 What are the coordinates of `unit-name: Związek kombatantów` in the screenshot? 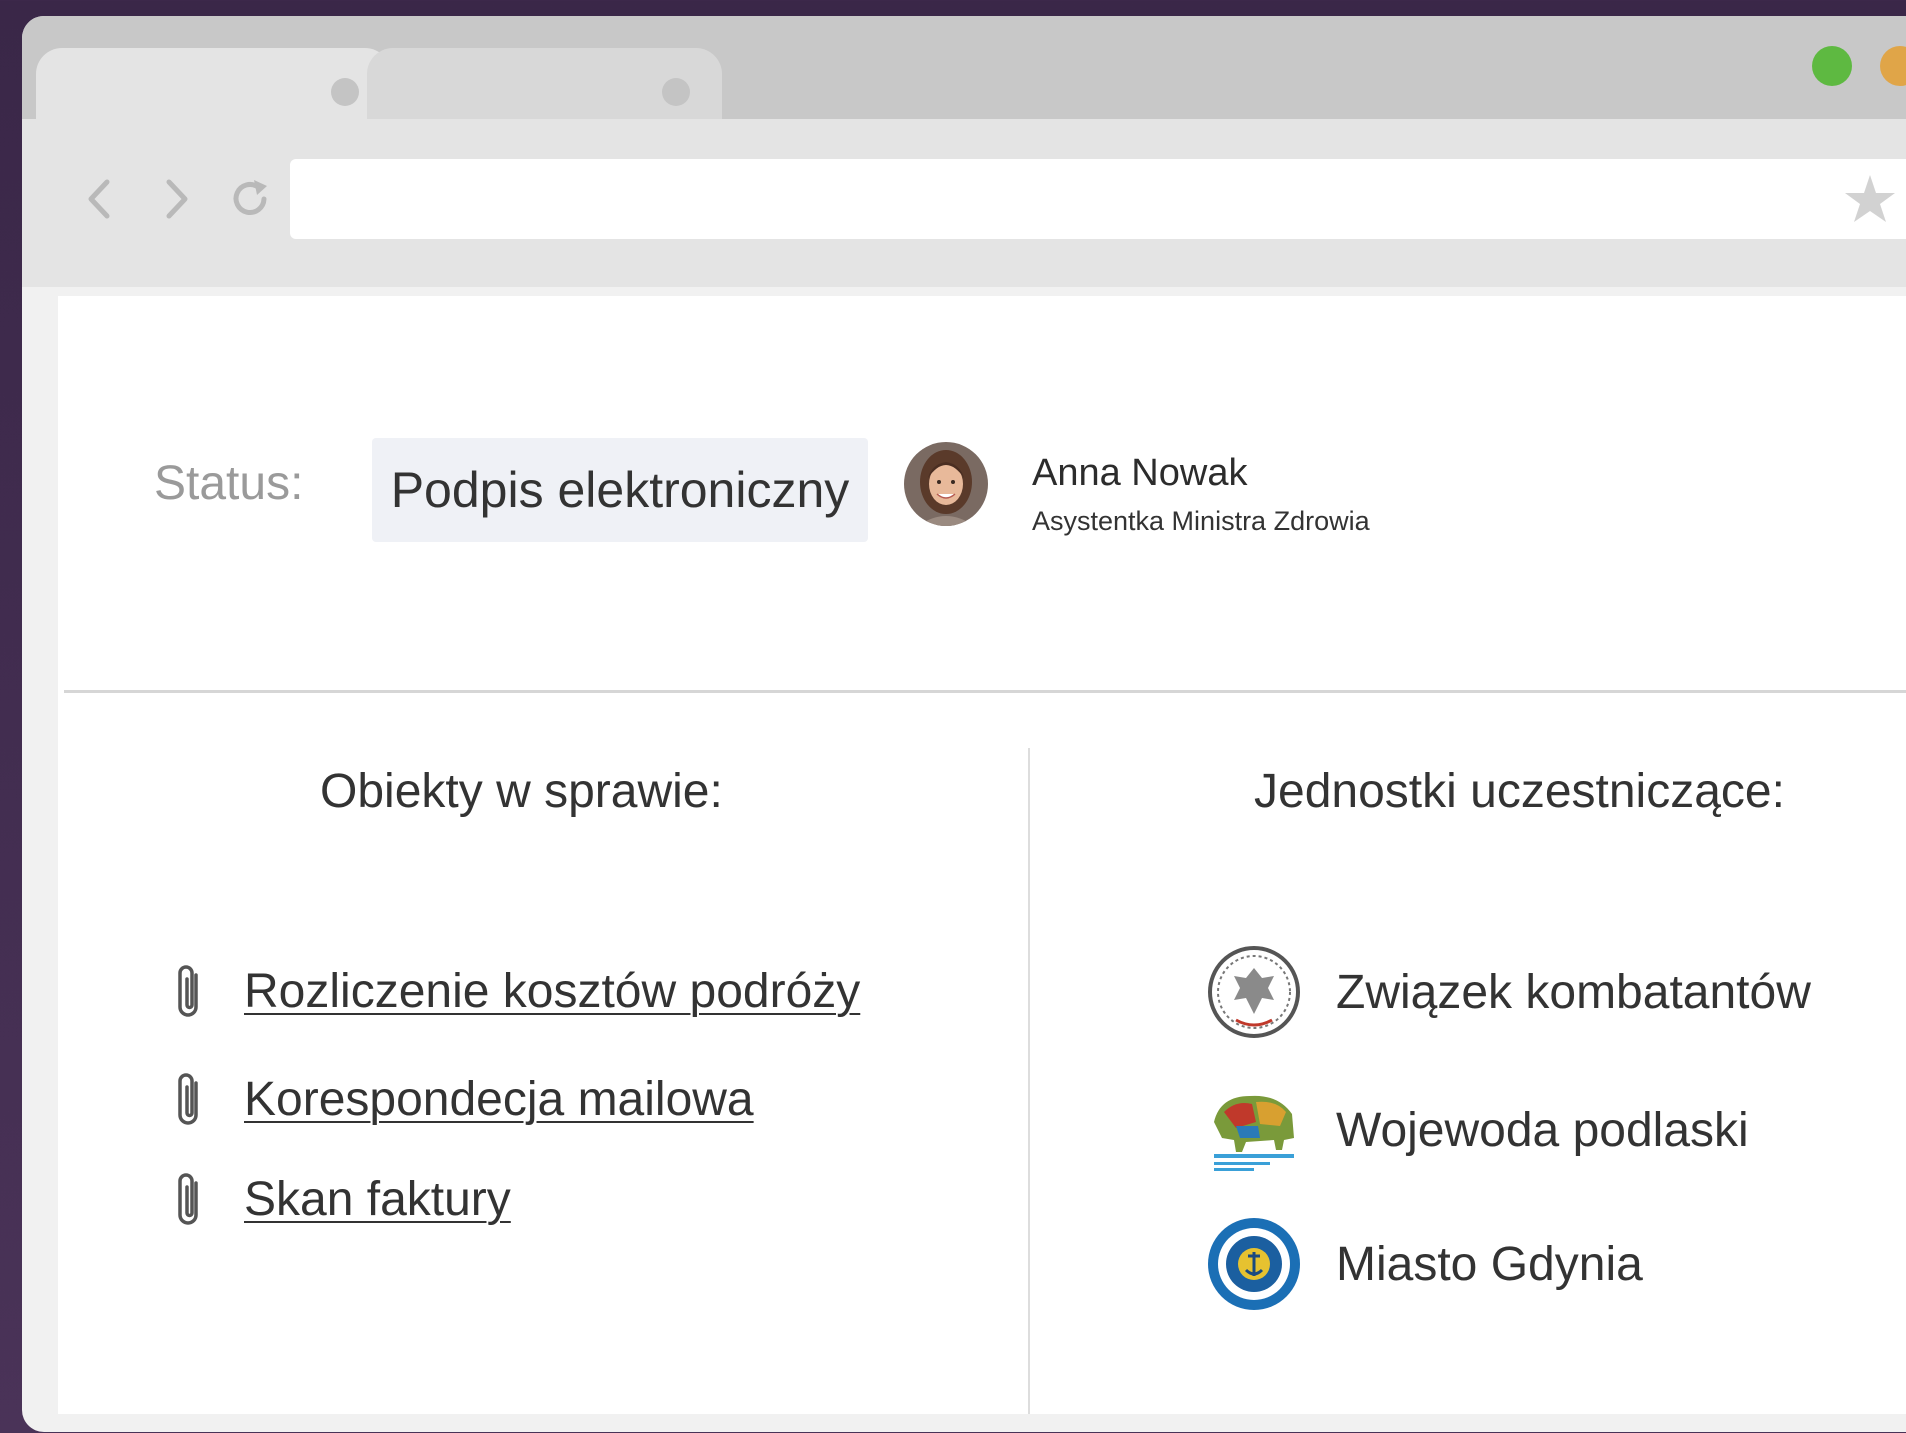 It's located at (1573, 992).